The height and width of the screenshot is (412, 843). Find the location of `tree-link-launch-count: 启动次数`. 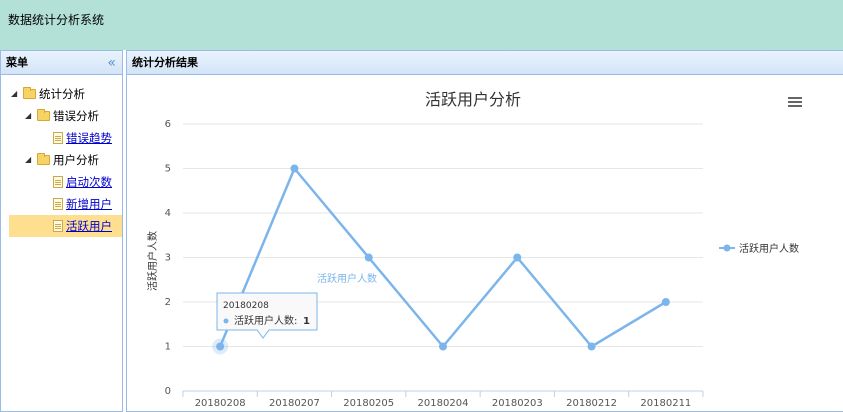

tree-link-launch-count: 启动次数 is located at coordinates (89, 182).